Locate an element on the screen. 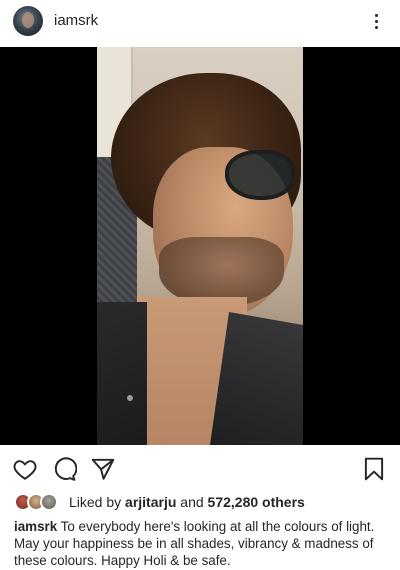 The image size is (400, 570). photo-sunglasses is located at coordinates (260, 175).